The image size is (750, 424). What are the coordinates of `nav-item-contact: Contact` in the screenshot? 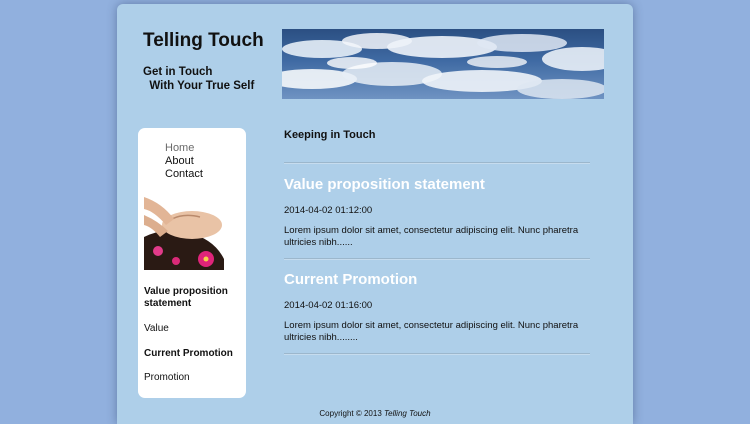 It's located at (184, 174).